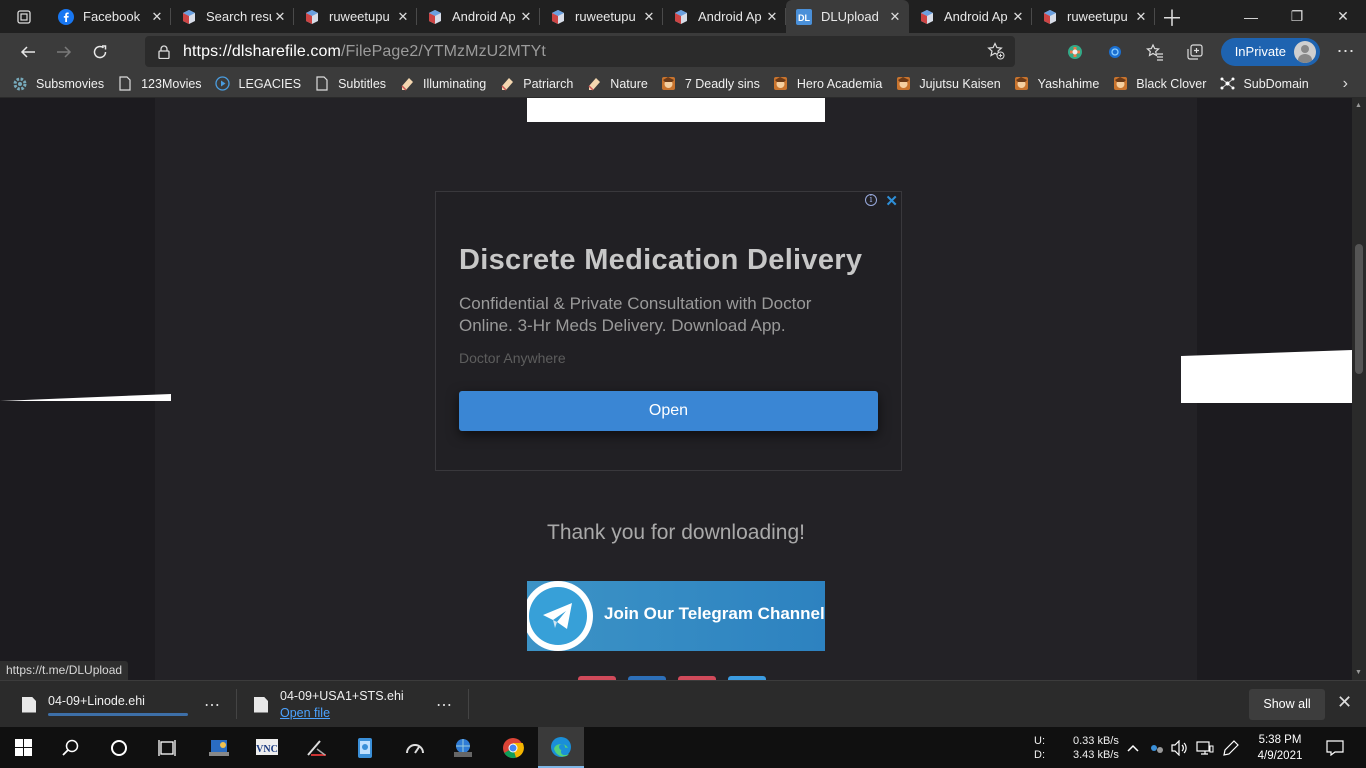 The image size is (1366, 768). What do you see at coordinates (1180, 747) in the screenshot?
I see `volume-button` at bounding box center [1180, 747].